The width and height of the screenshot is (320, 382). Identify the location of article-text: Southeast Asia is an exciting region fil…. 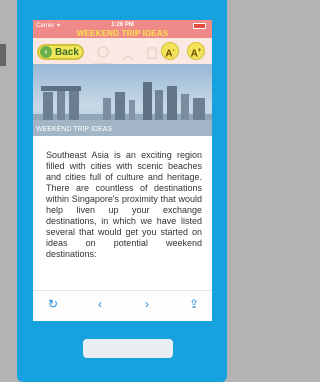
(124, 204).